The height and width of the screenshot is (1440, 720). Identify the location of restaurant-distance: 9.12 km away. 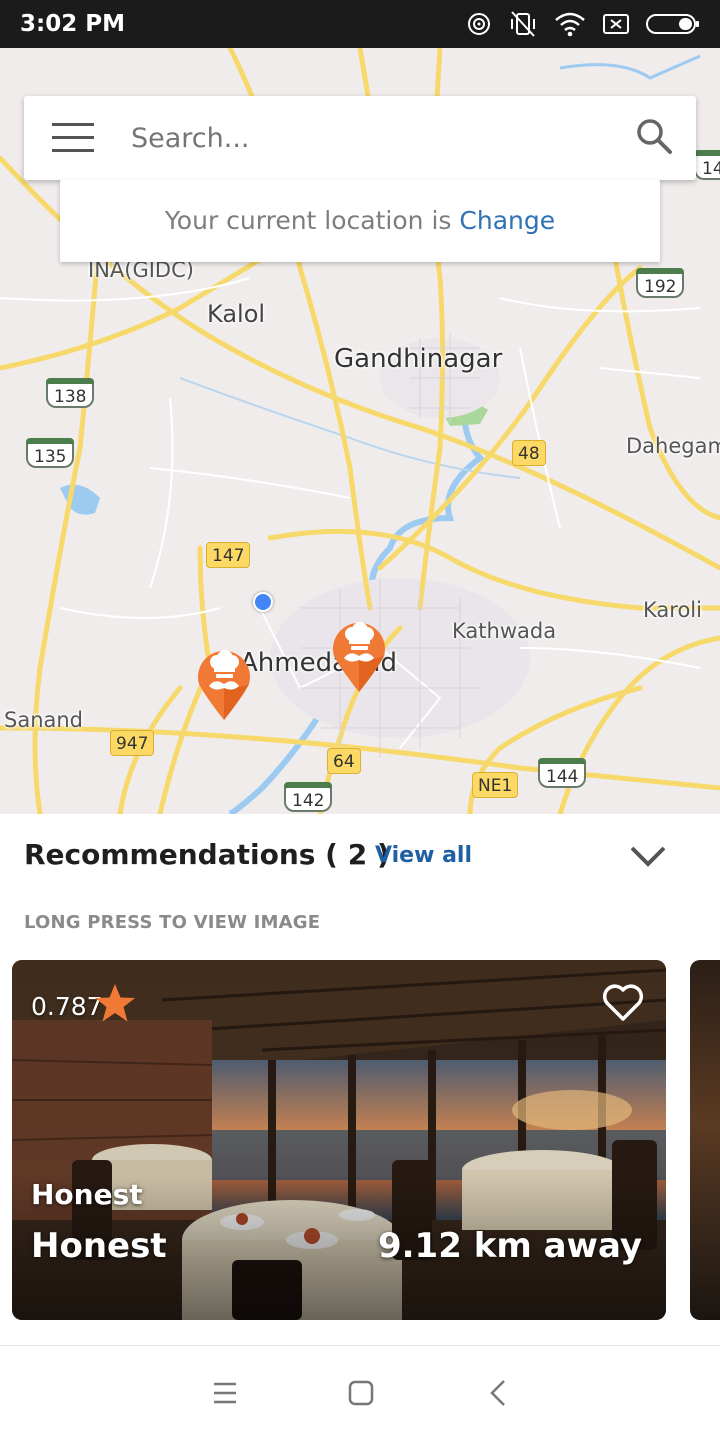
(509, 1246).